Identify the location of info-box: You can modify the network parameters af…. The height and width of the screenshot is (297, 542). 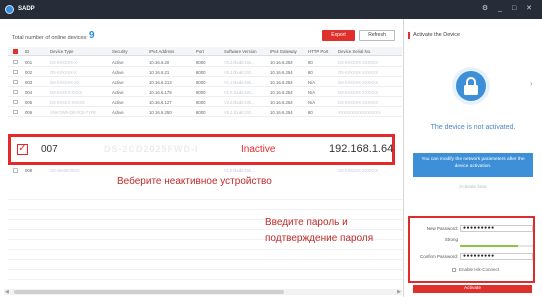
(473, 165).